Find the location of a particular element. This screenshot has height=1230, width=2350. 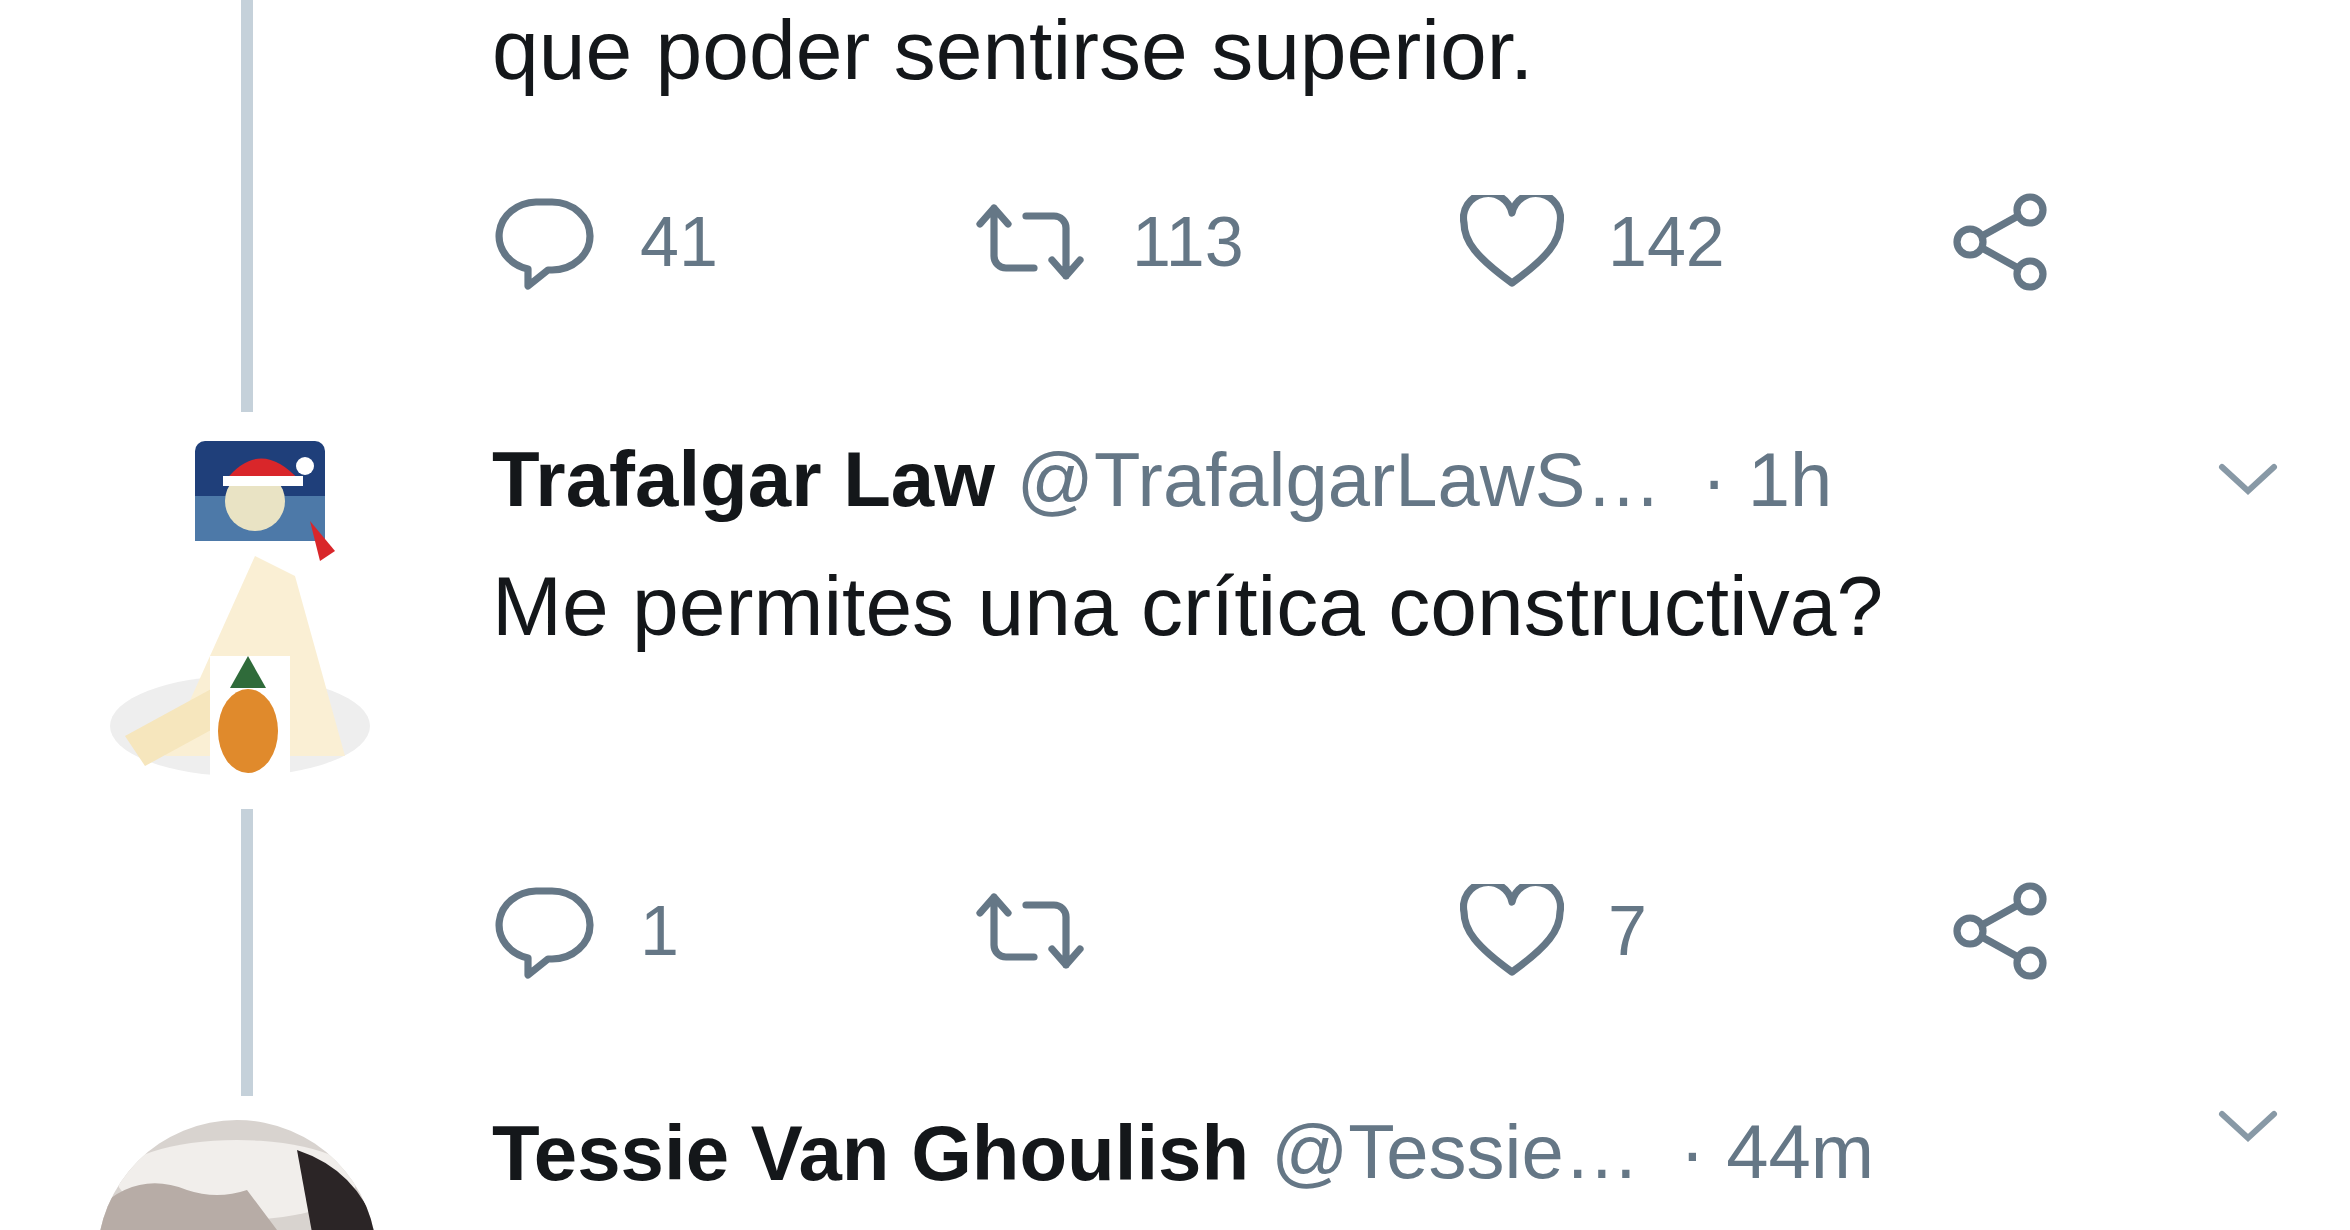

tweet-text: que poder sentirse superior. is located at coordinates (1013, 50).